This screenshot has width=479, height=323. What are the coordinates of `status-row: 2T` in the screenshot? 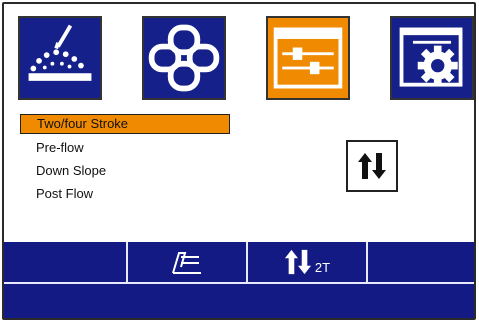 It's located at (239, 263).